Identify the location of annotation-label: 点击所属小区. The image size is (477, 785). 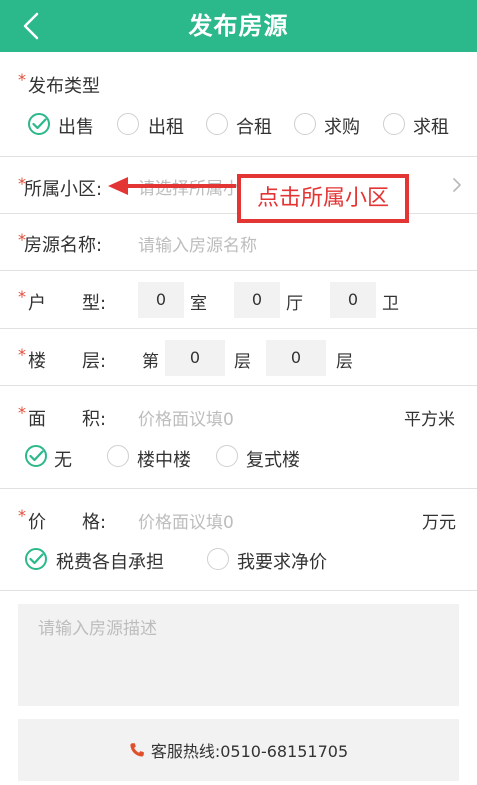
(323, 198).